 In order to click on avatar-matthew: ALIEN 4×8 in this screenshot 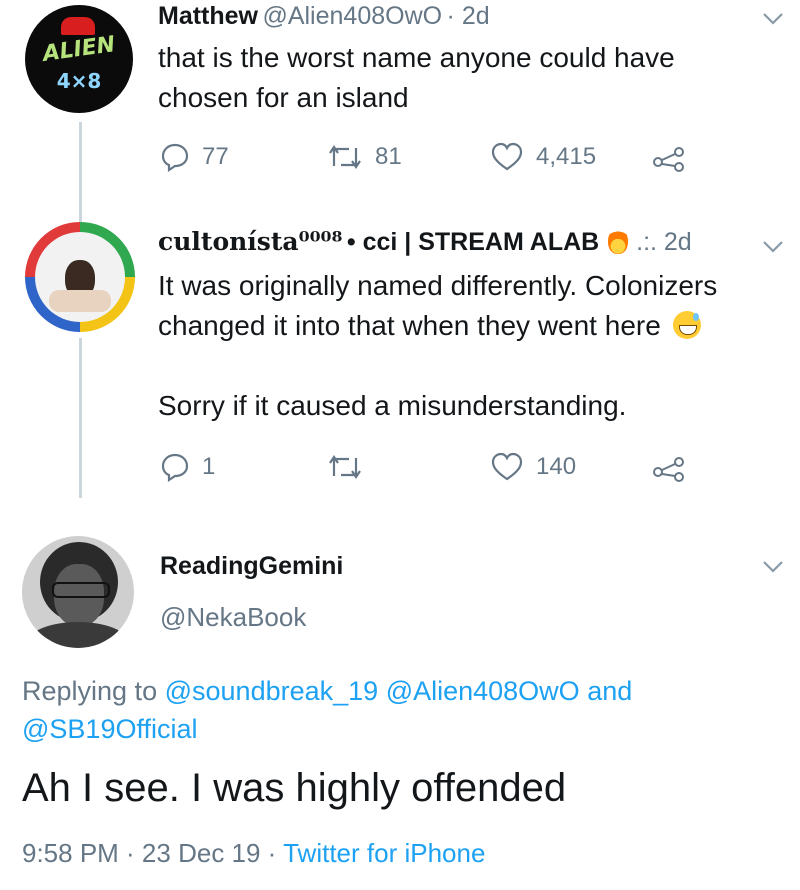, I will do `click(79, 59)`.